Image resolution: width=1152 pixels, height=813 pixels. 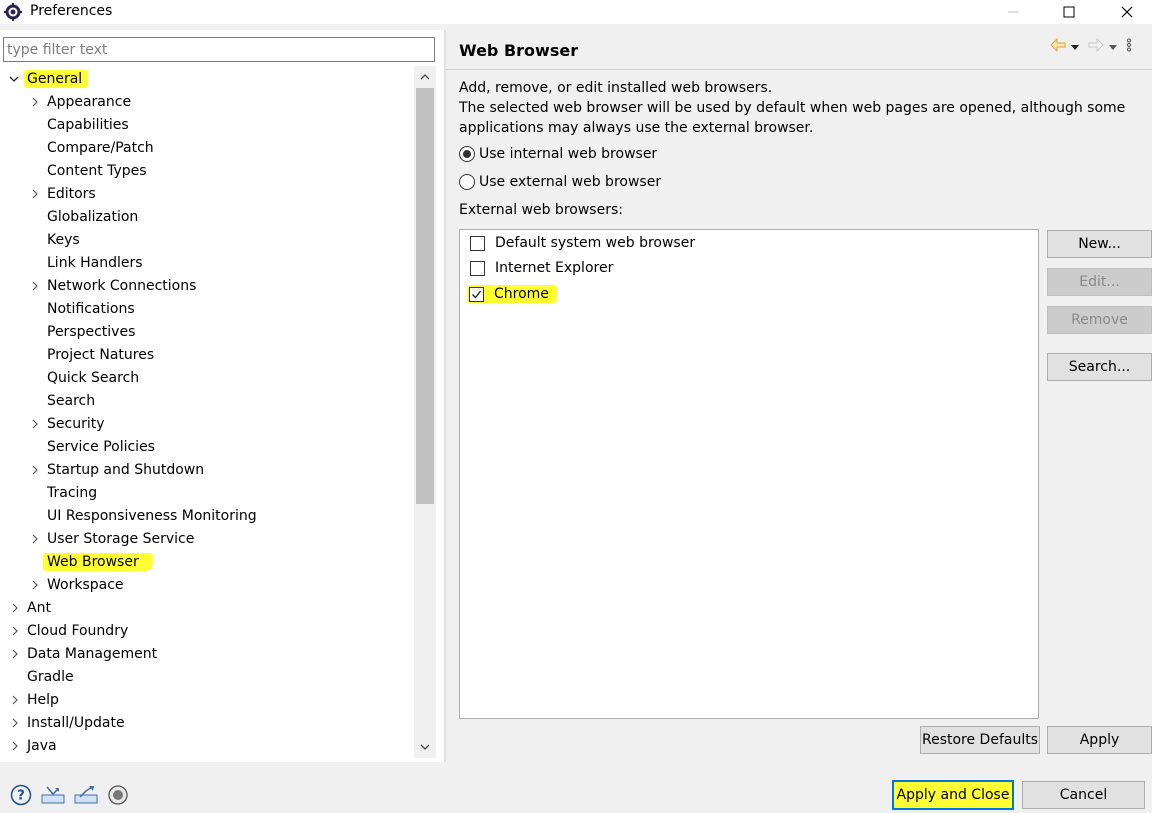 I want to click on tree-item-general: General, so click(x=48, y=78).